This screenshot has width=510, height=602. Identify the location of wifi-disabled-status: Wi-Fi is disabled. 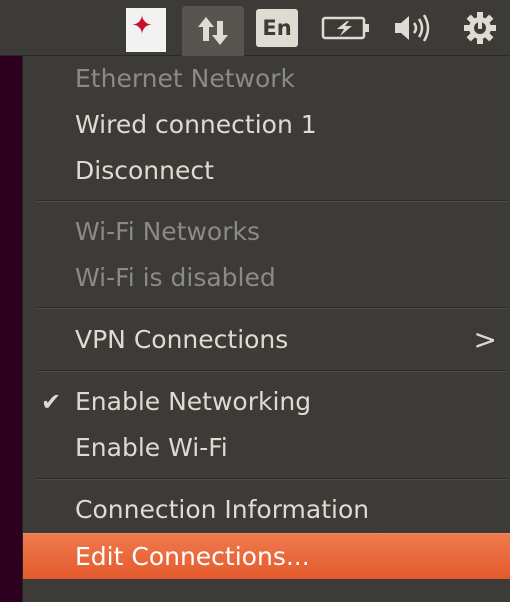
(175, 277).